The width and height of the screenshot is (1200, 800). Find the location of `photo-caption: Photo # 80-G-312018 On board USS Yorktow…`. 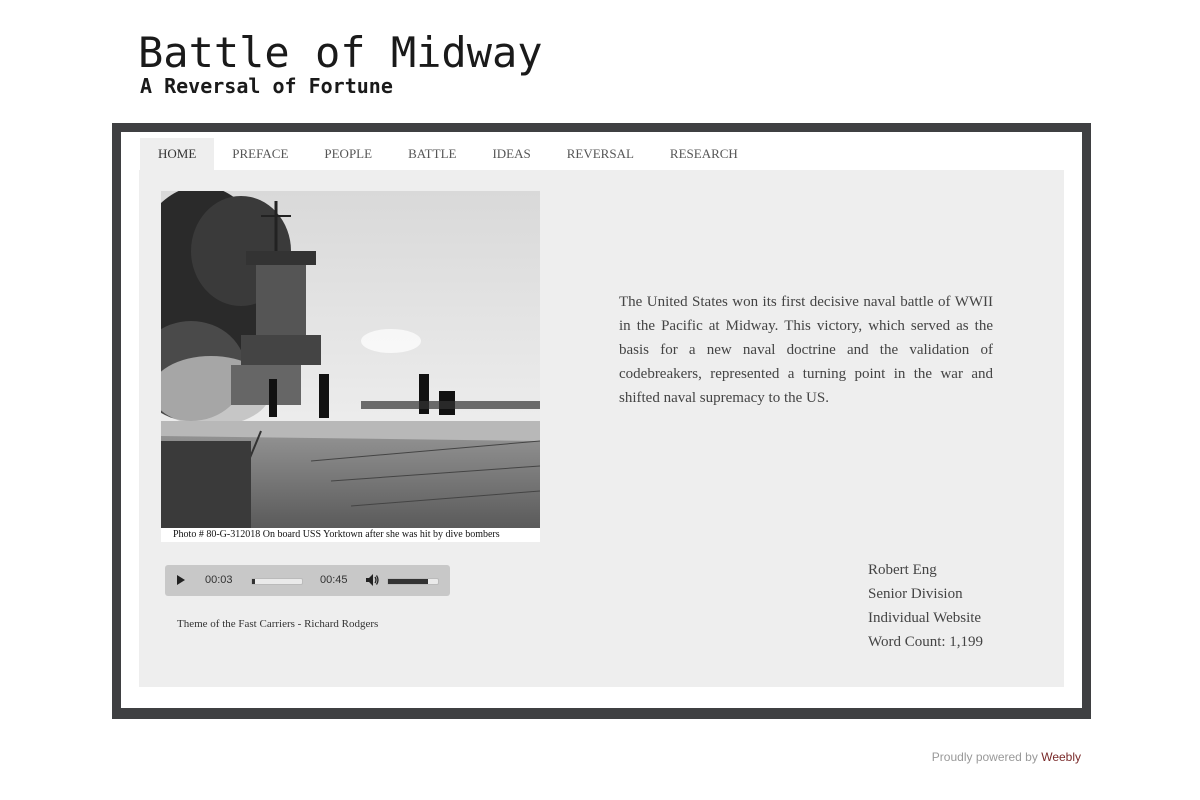

photo-caption: Photo # 80-G-312018 On board USS Yorktow… is located at coordinates (350, 535).